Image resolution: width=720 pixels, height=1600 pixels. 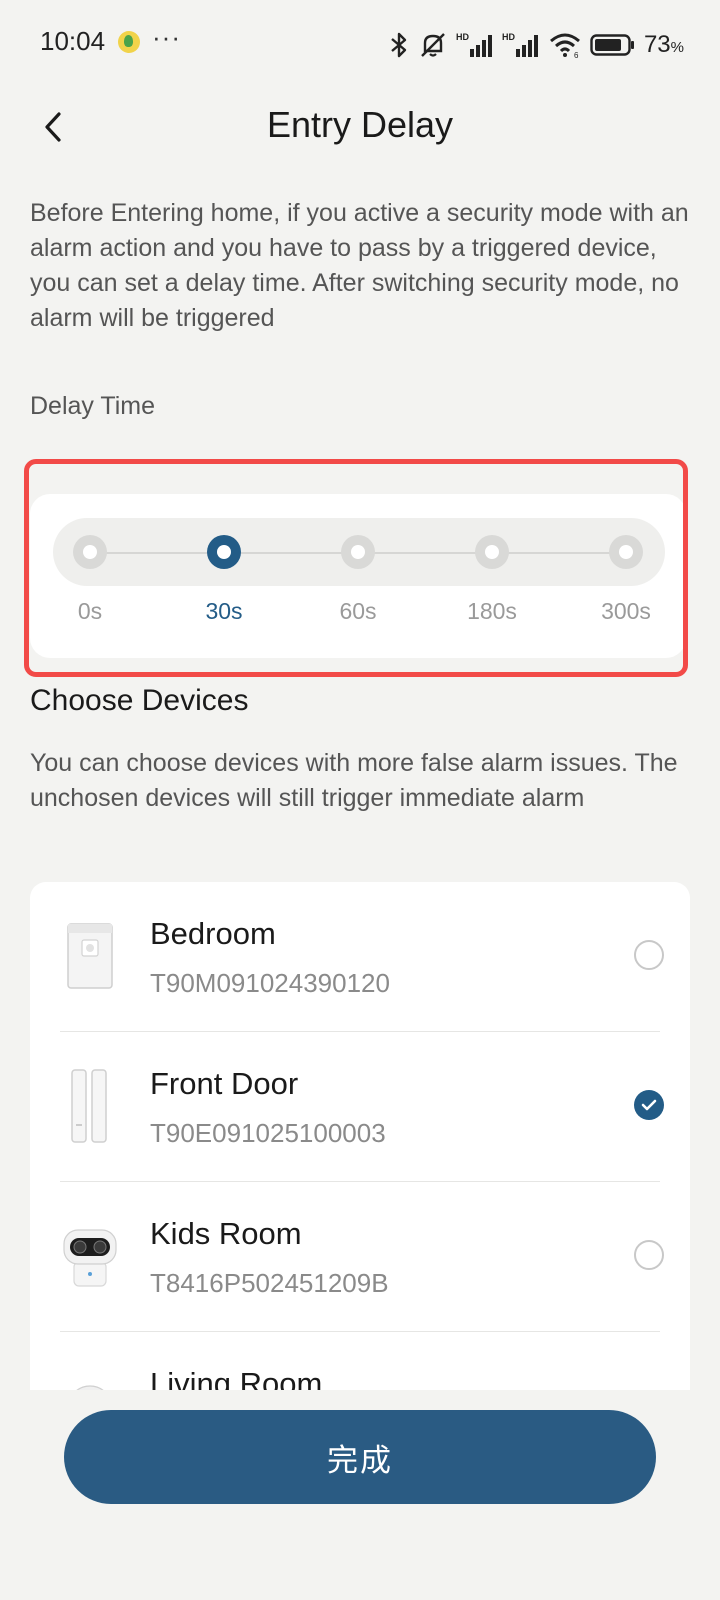 I want to click on device-name: Living Room, so click(x=236, y=1378).